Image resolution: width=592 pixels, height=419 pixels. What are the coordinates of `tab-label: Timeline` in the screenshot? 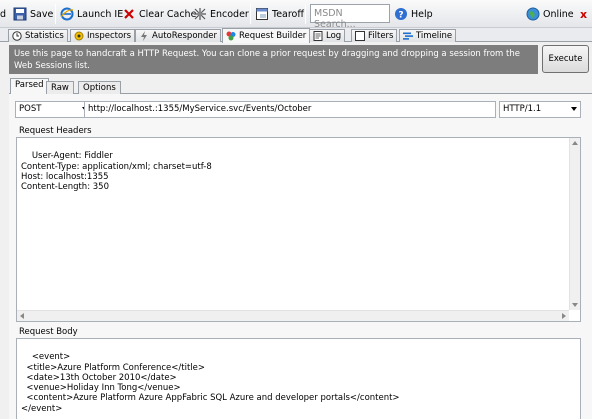 It's located at (434, 36).